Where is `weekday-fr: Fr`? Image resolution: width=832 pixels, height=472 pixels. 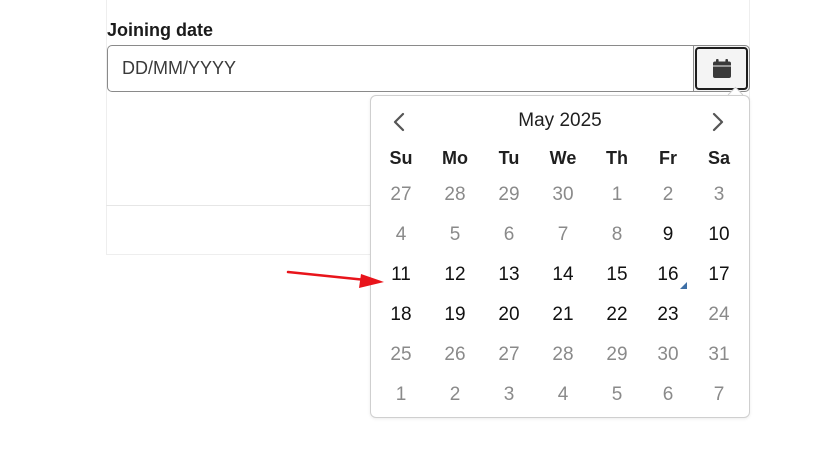 weekday-fr: Fr is located at coordinates (668, 158).